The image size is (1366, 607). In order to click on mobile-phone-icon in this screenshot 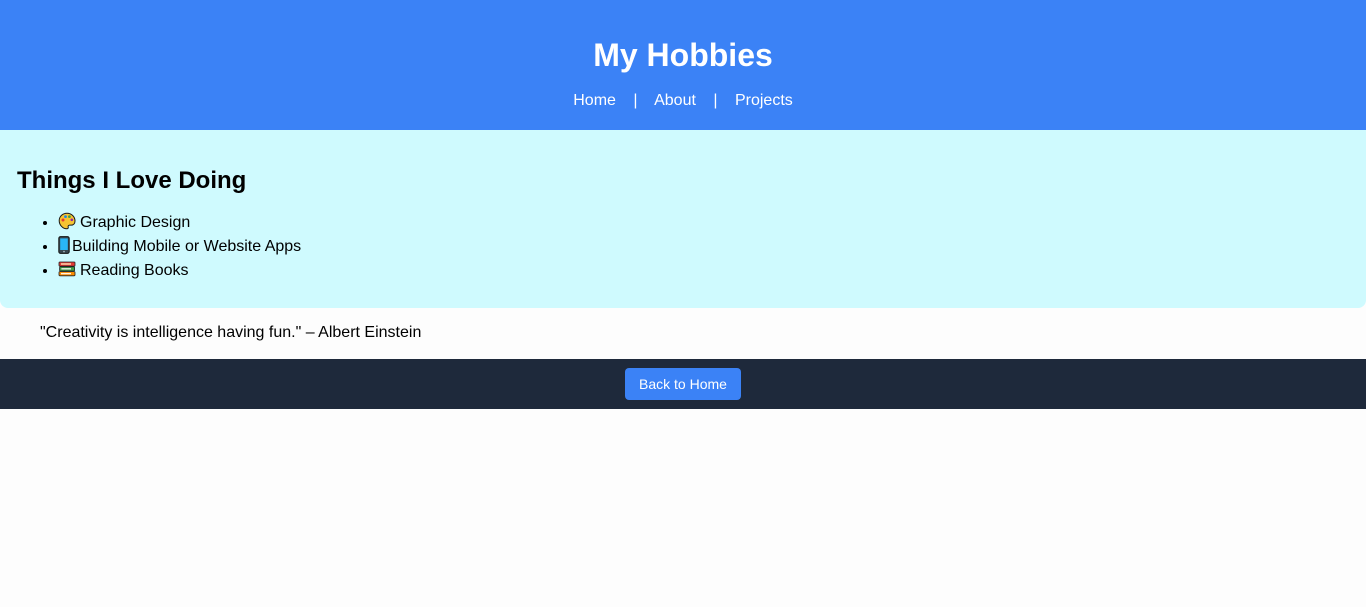, I will do `click(64, 248)`.